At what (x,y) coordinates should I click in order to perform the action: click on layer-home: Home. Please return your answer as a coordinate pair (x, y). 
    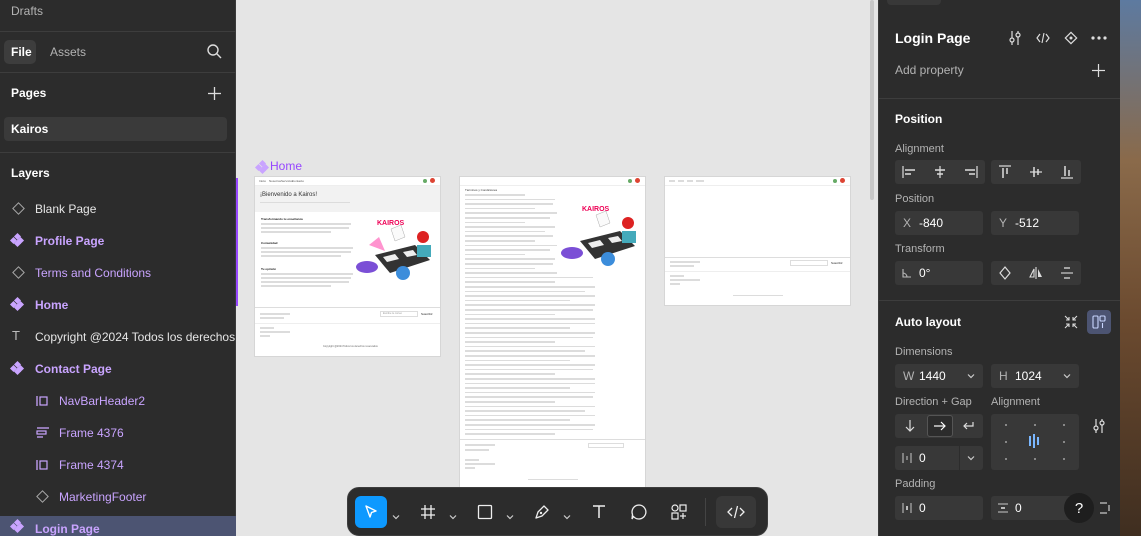
    Looking at the image, I should click on (118, 305).